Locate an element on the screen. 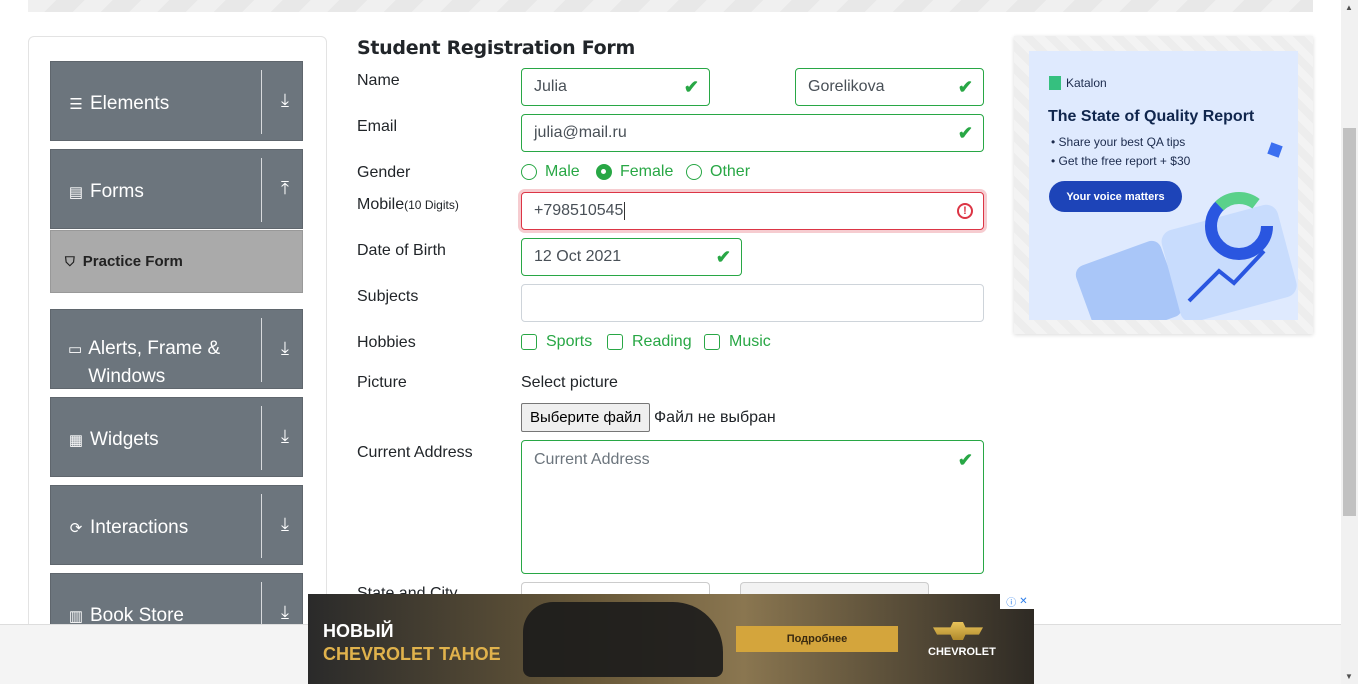  email-value: julia@mail.ru is located at coordinates (580, 132).